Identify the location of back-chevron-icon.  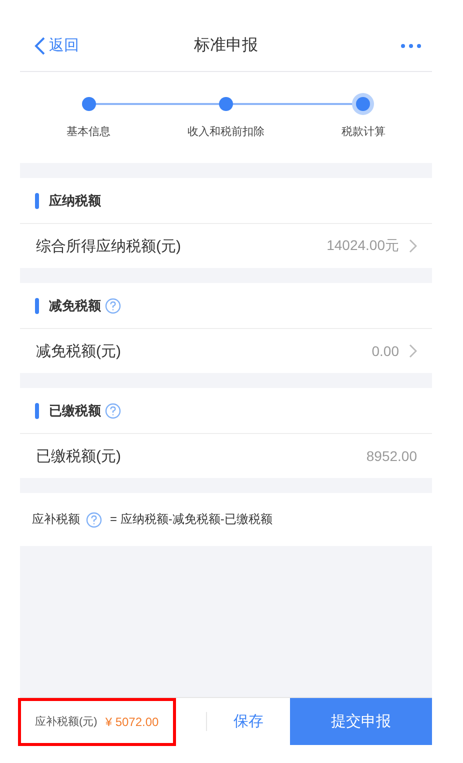
(40, 46).